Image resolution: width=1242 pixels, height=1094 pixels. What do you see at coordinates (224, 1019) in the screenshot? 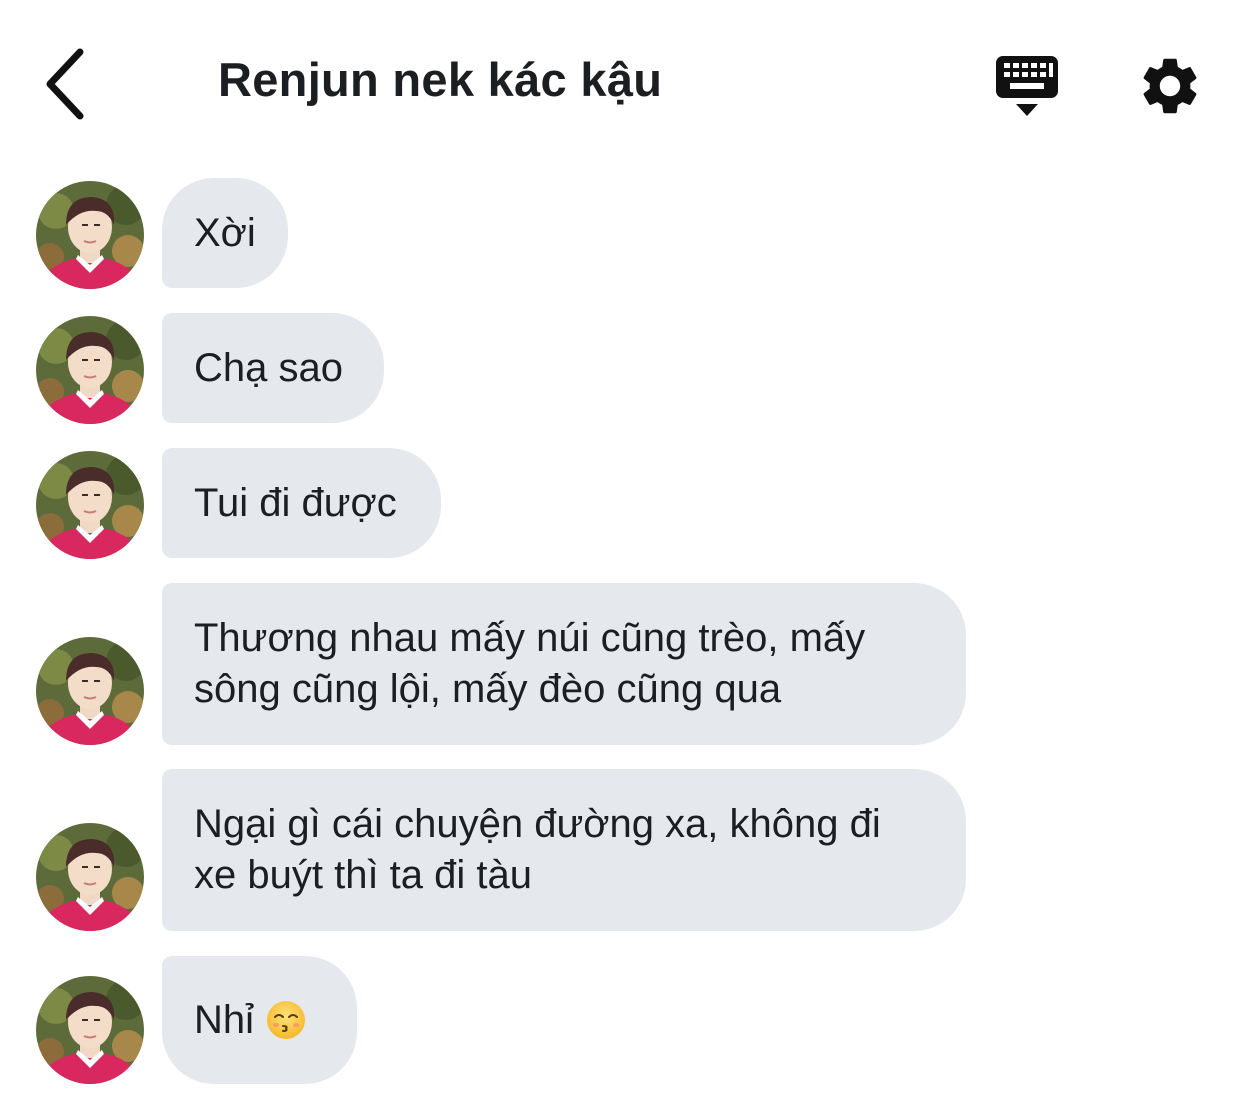
I see `message-text: Nhỉ` at bounding box center [224, 1019].